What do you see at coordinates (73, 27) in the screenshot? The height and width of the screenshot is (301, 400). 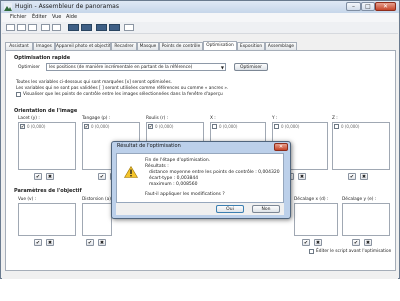 I see `preview-icon` at bounding box center [73, 27].